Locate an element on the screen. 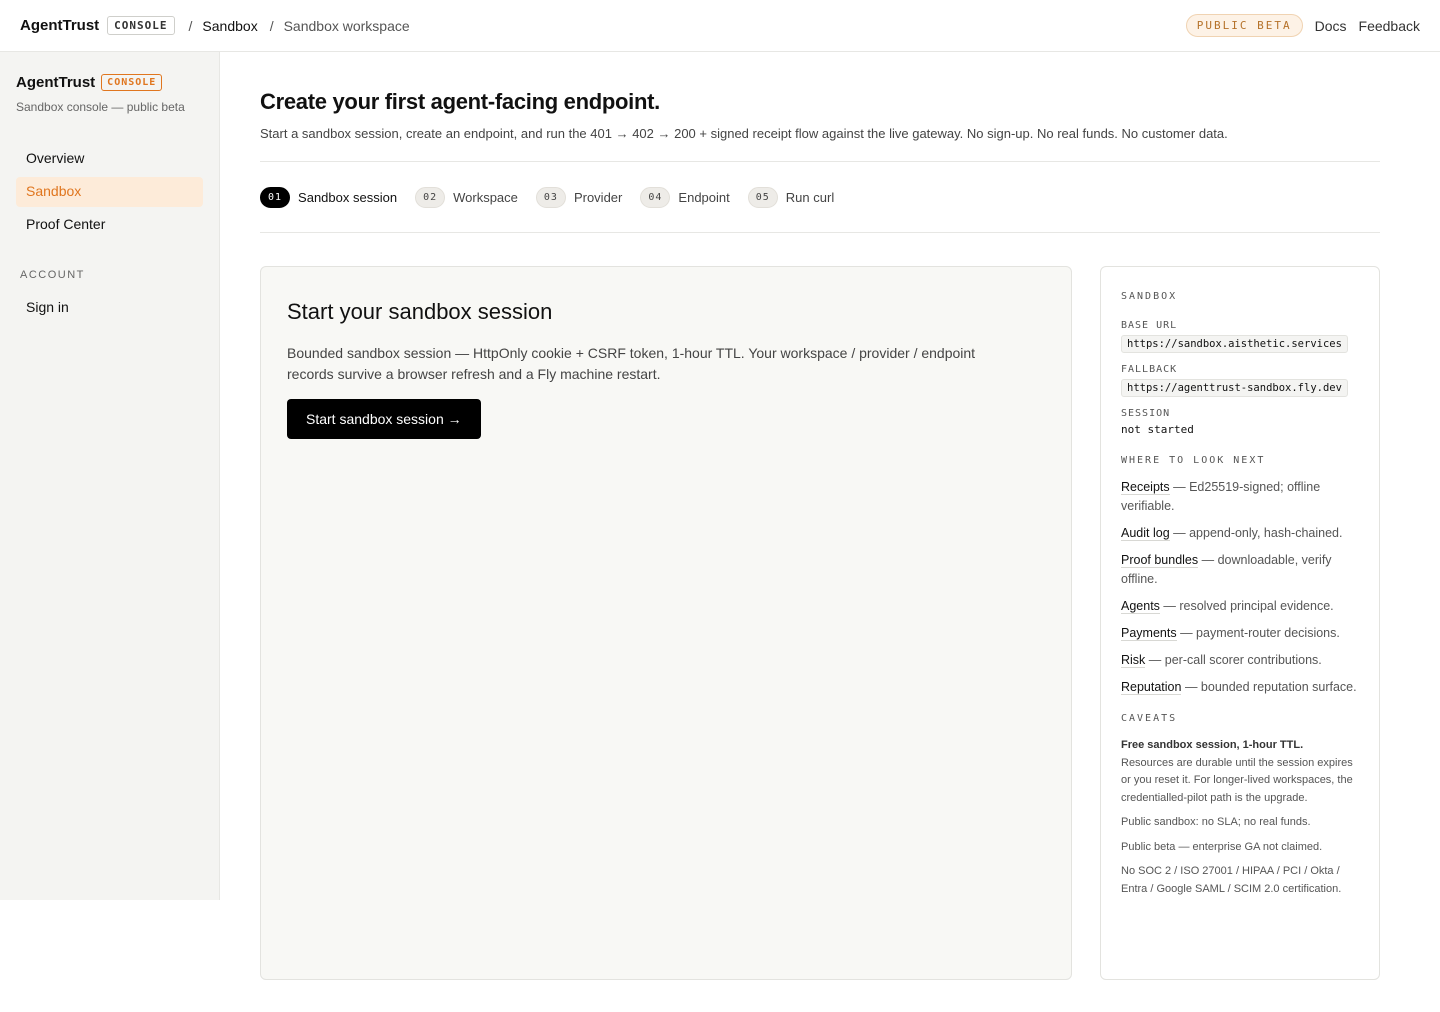 The height and width of the screenshot is (1012, 1440). look-next-heading: WHERE TO LOOK NEXT is located at coordinates (1193, 460).